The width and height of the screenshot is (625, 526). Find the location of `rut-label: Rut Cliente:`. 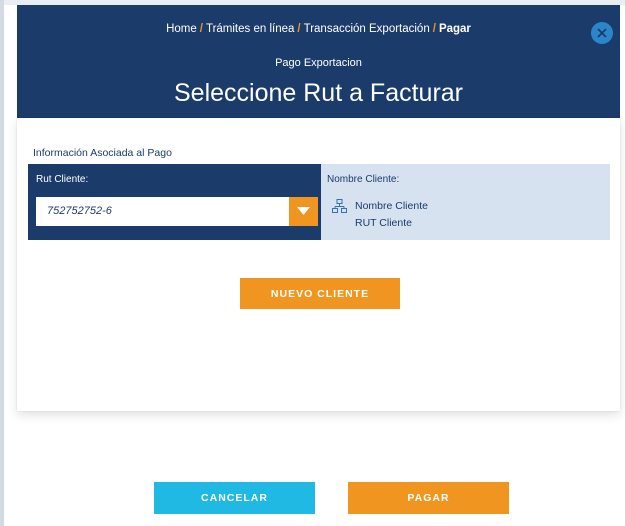

rut-label: Rut Cliente: is located at coordinates (62, 179).